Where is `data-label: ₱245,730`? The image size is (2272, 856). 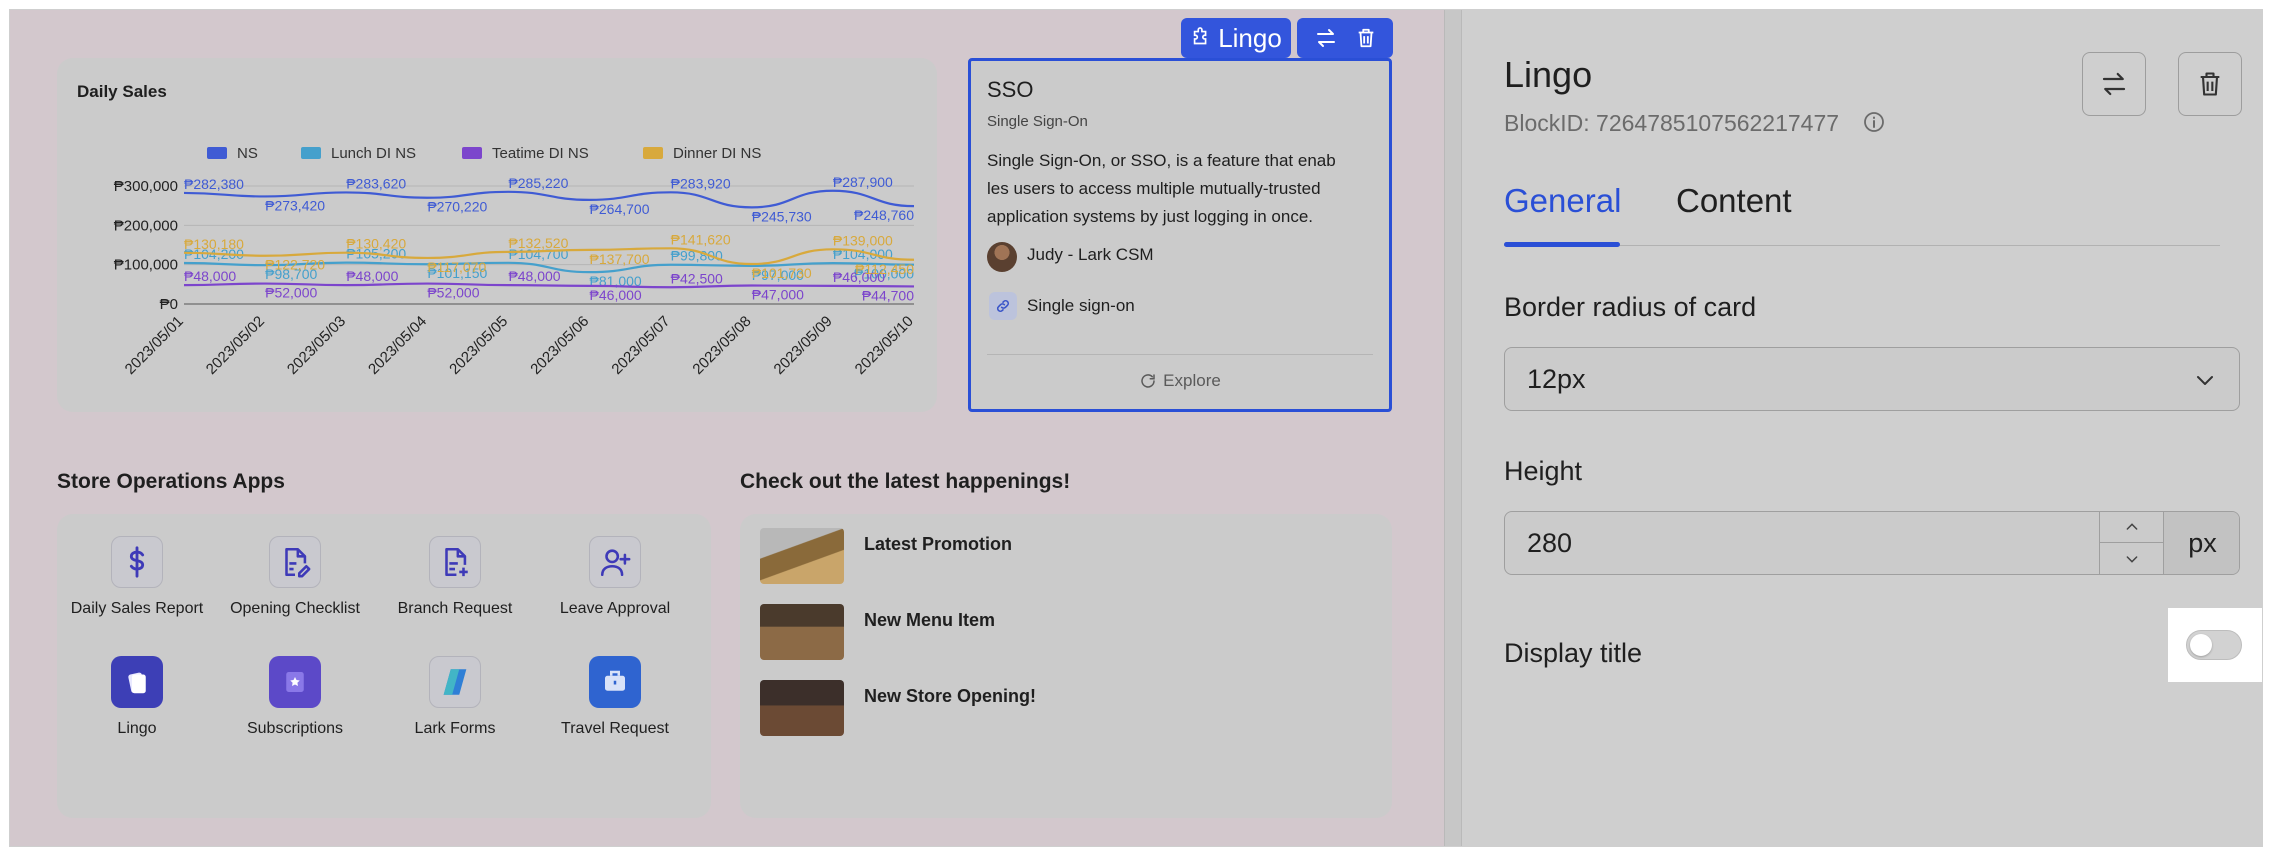 data-label: ₱245,730 is located at coordinates (782, 216).